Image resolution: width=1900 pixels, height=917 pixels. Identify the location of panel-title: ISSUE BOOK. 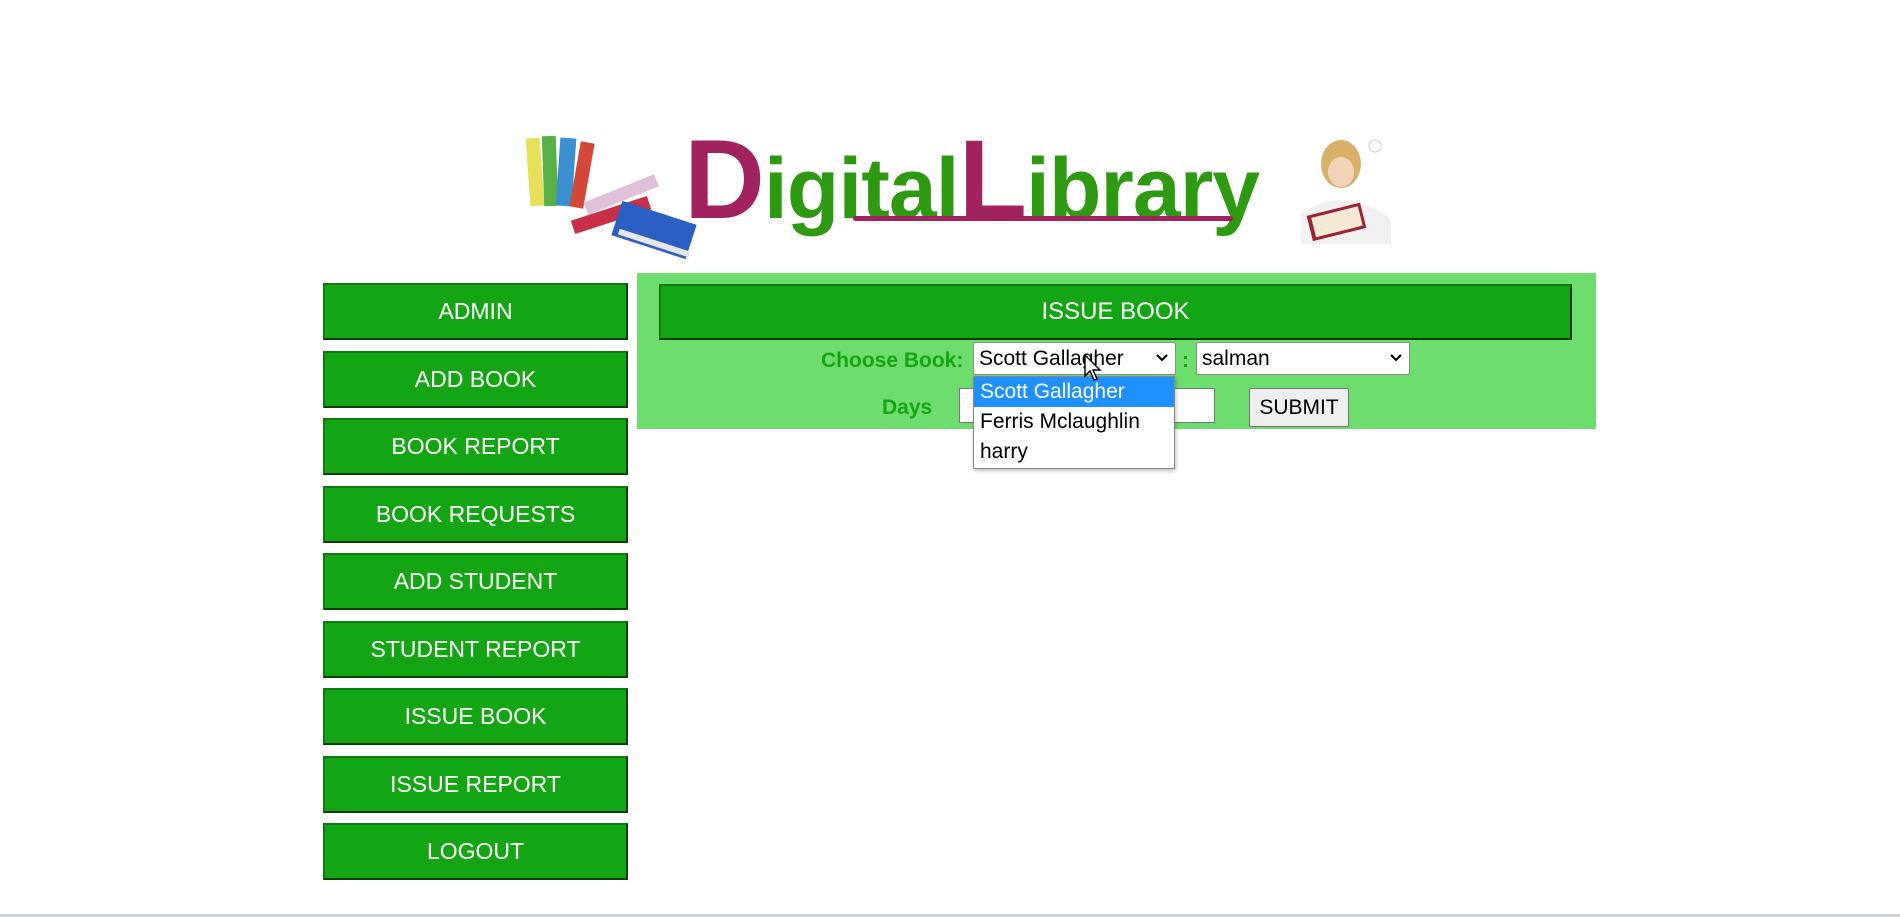
(1115, 312).